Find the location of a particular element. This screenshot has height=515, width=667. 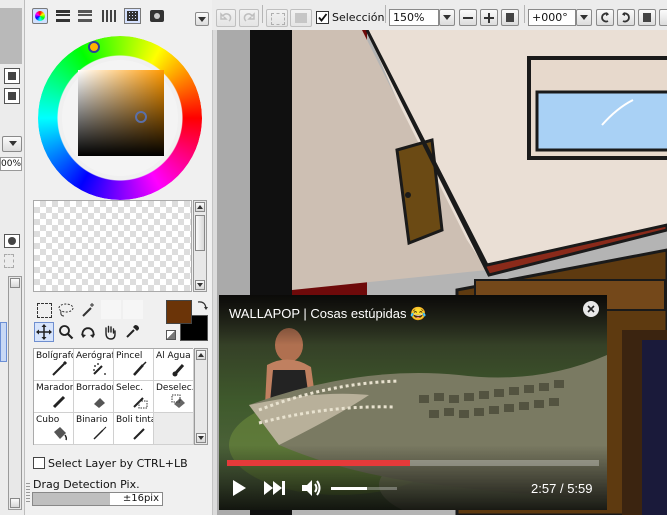

ink-pen-icon is located at coordinates (139, 434).